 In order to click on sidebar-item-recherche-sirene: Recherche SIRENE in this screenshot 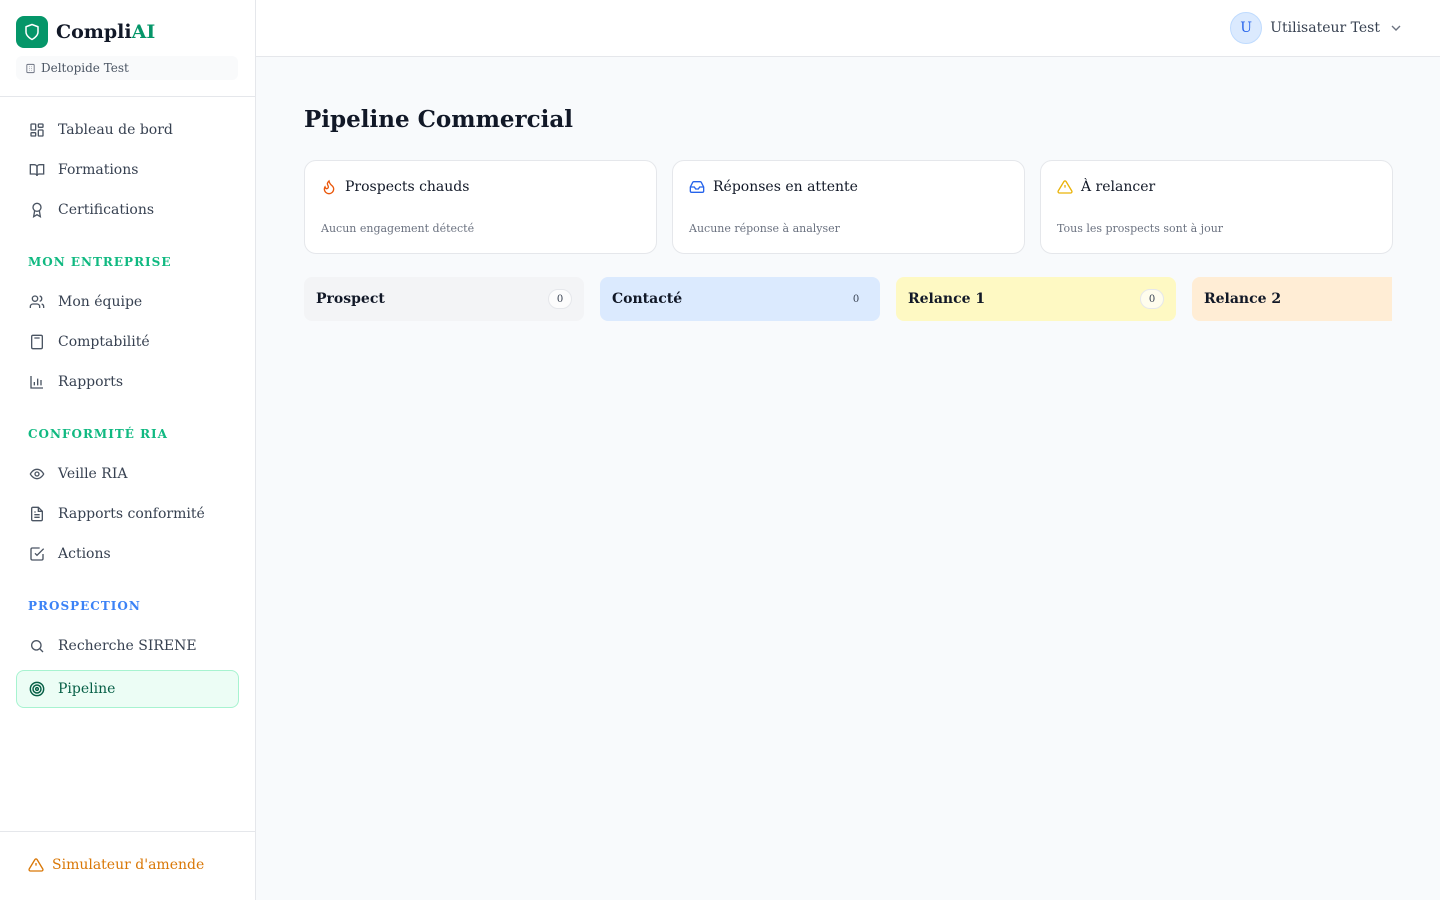, I will do `click(127, 646)`.